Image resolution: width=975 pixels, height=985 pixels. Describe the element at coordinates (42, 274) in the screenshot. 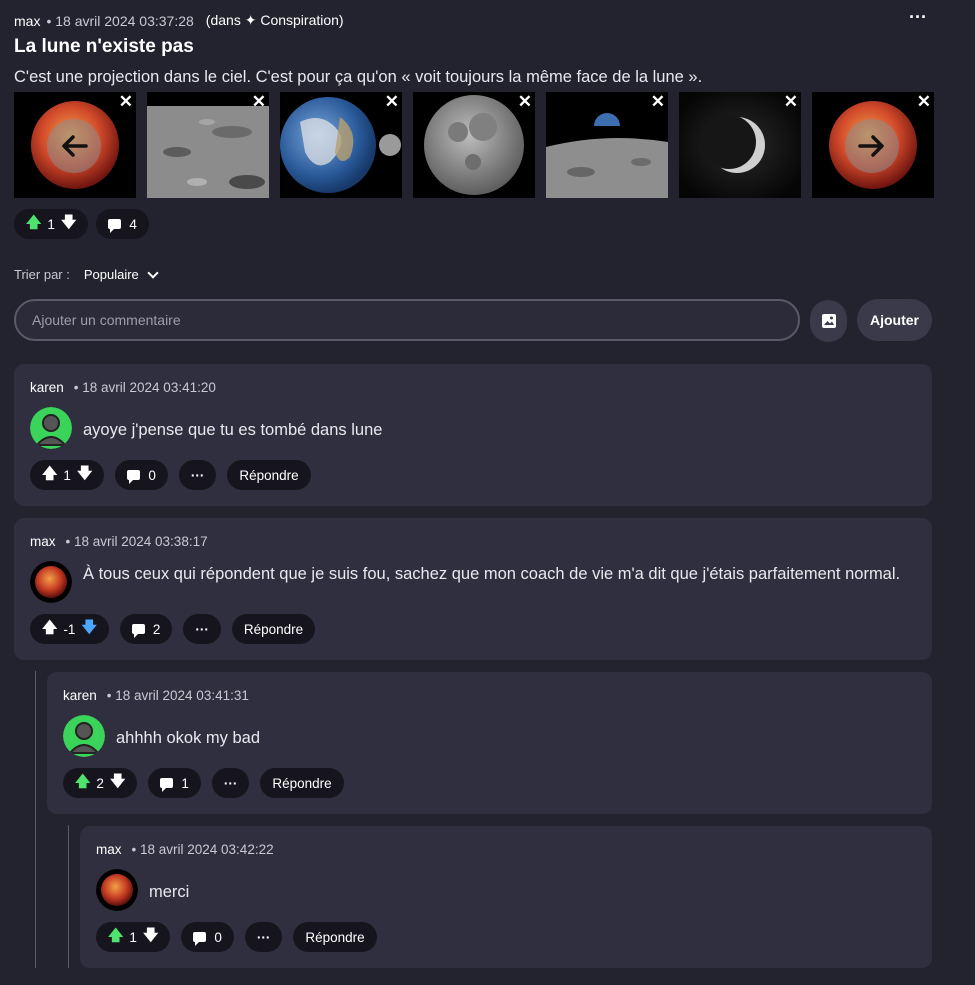

I see `sort-label: Trier par :` at that location.